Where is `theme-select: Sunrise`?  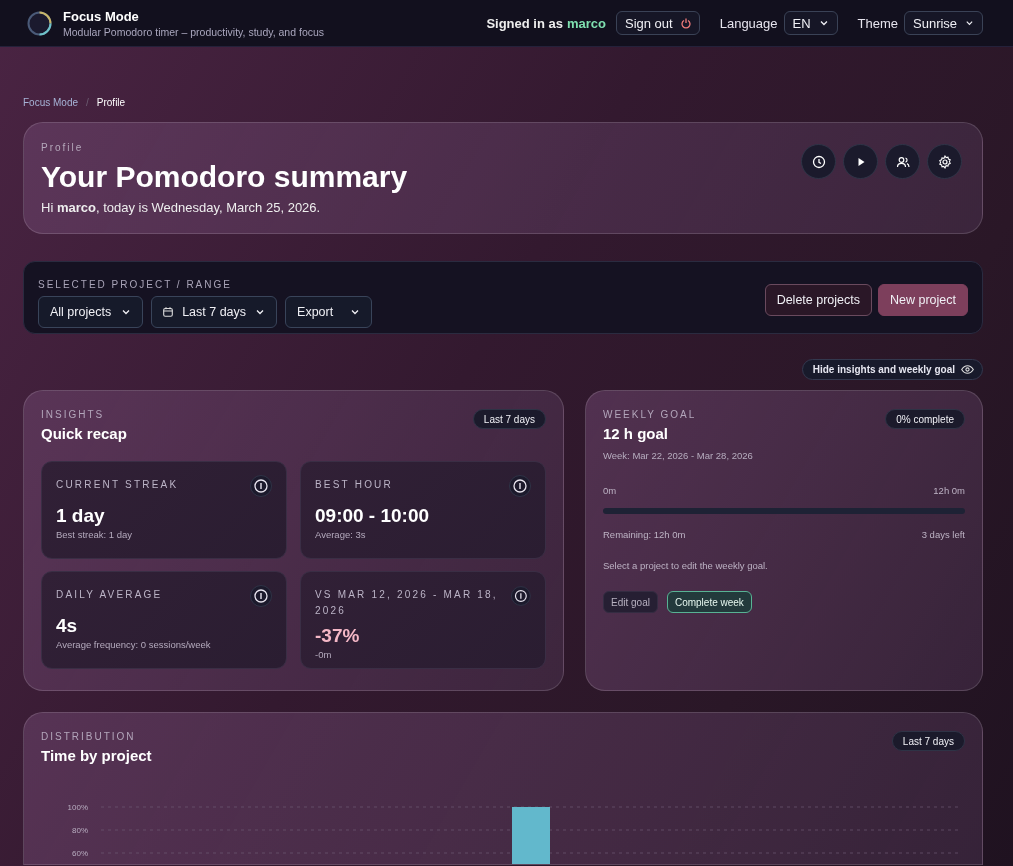 theme-select: Sunrise is located at coordinates (943, 23).